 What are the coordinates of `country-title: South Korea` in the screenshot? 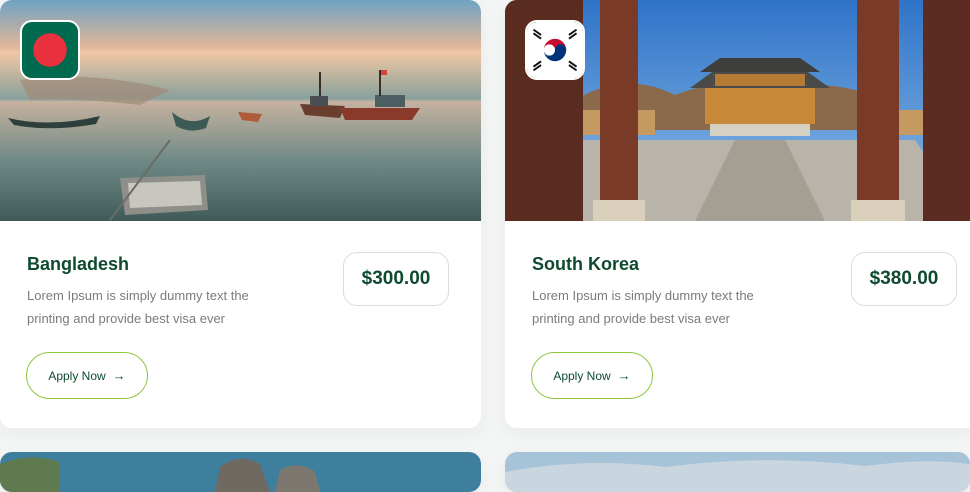 It's located at (586, 264).